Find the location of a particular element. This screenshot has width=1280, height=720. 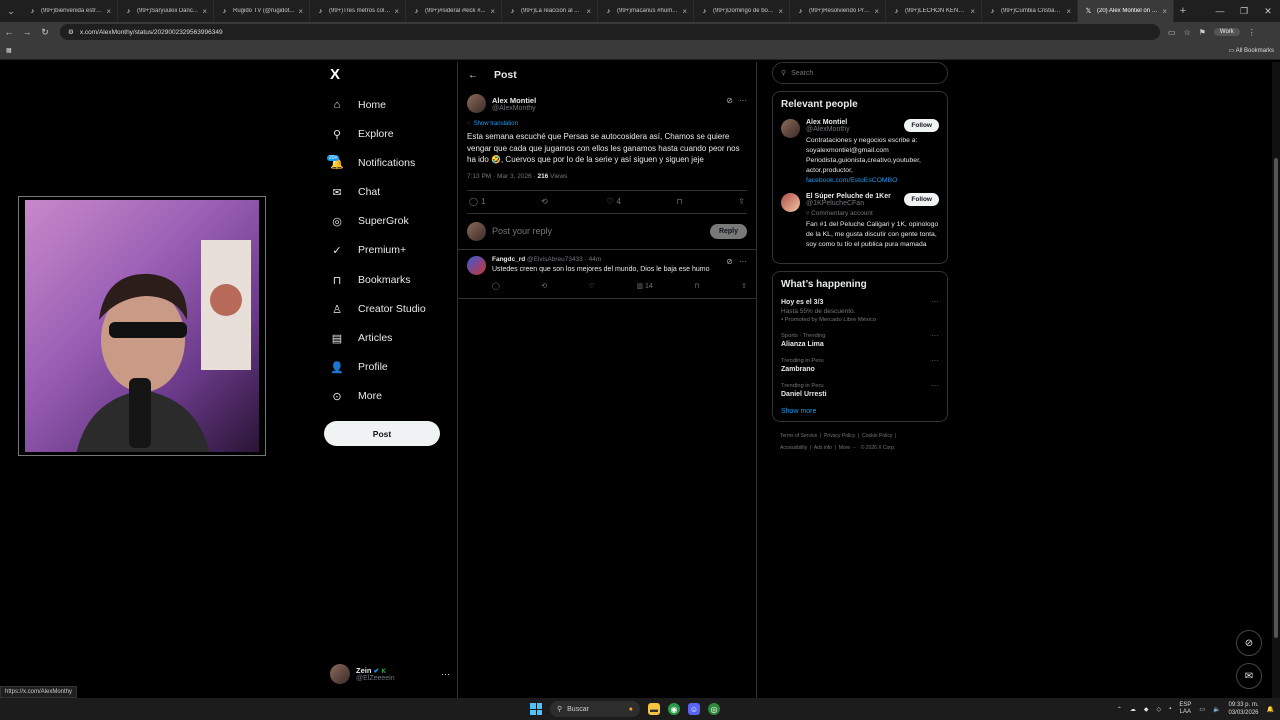

sidebar-item-articles: ▤ Articles is located at coordinates (361, 338).